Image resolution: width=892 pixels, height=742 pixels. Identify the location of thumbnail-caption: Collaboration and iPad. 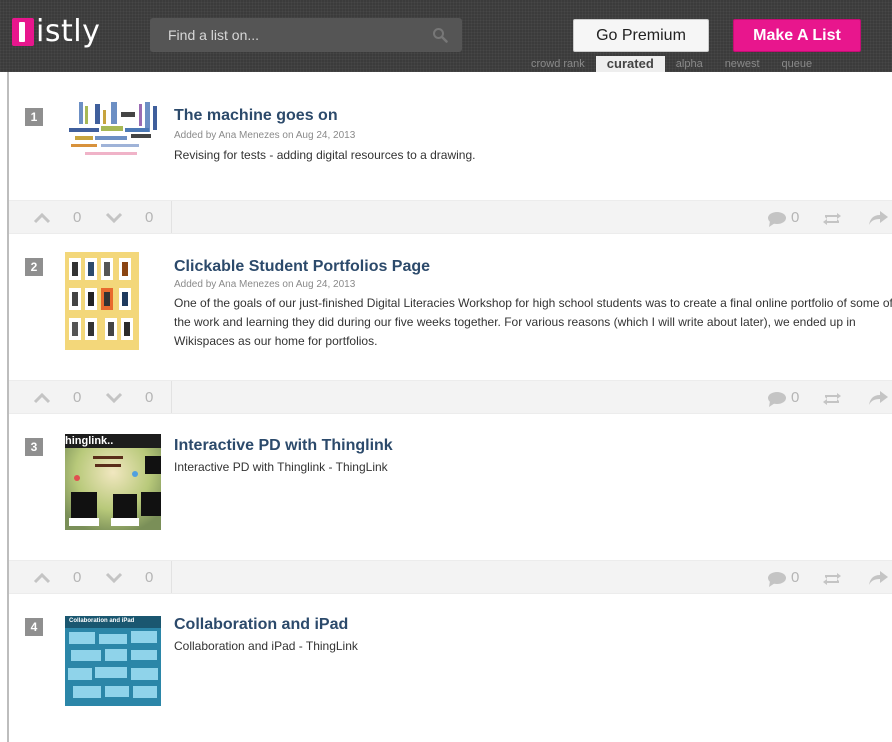
(102, 621).